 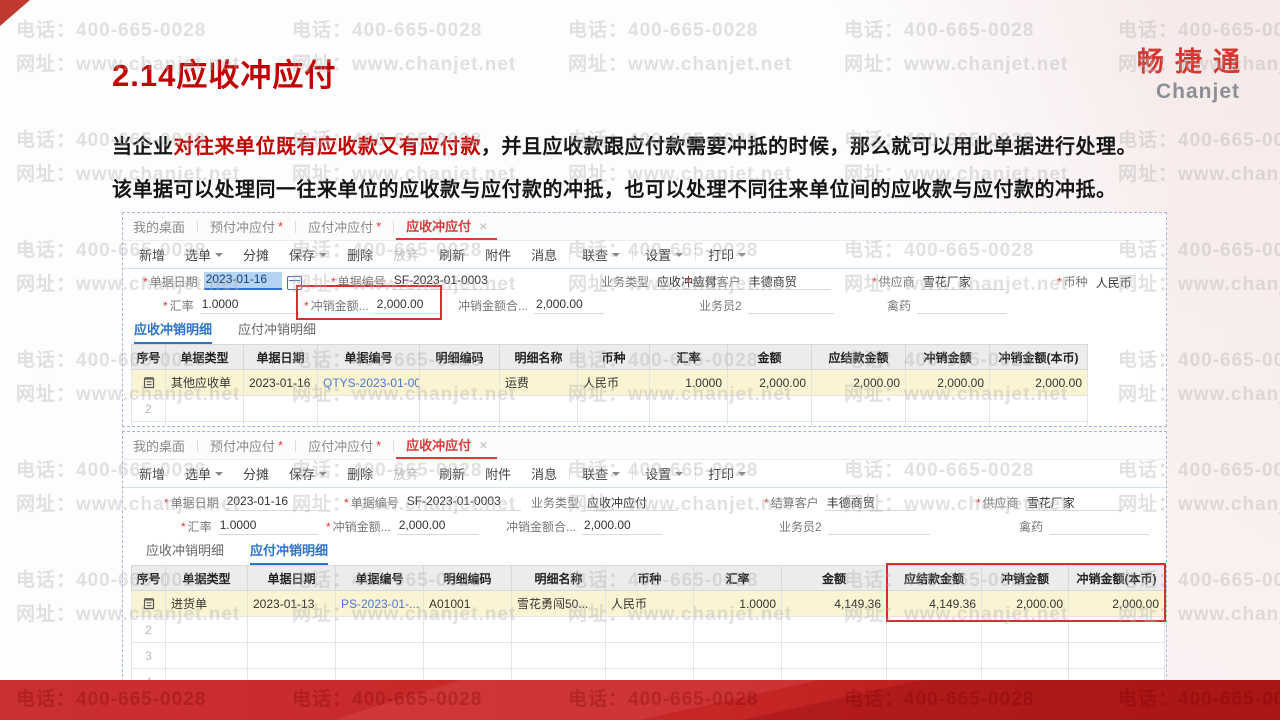 I want to click on col-header: 序号, so click(x=148, y=357).